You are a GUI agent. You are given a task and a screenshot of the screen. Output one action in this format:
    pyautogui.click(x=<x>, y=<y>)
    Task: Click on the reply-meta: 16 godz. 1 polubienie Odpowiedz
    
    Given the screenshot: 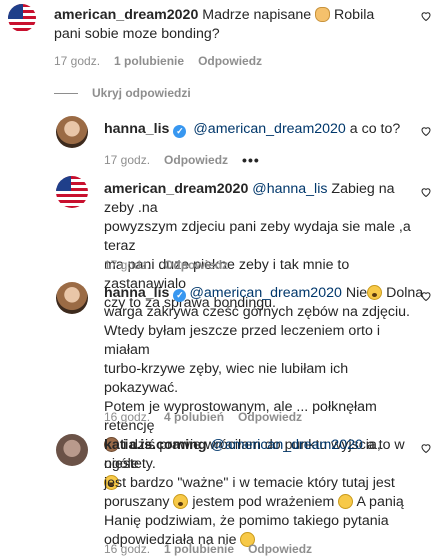 What is the action you would take?
    pyautogui.click(x=208, y=549)
    